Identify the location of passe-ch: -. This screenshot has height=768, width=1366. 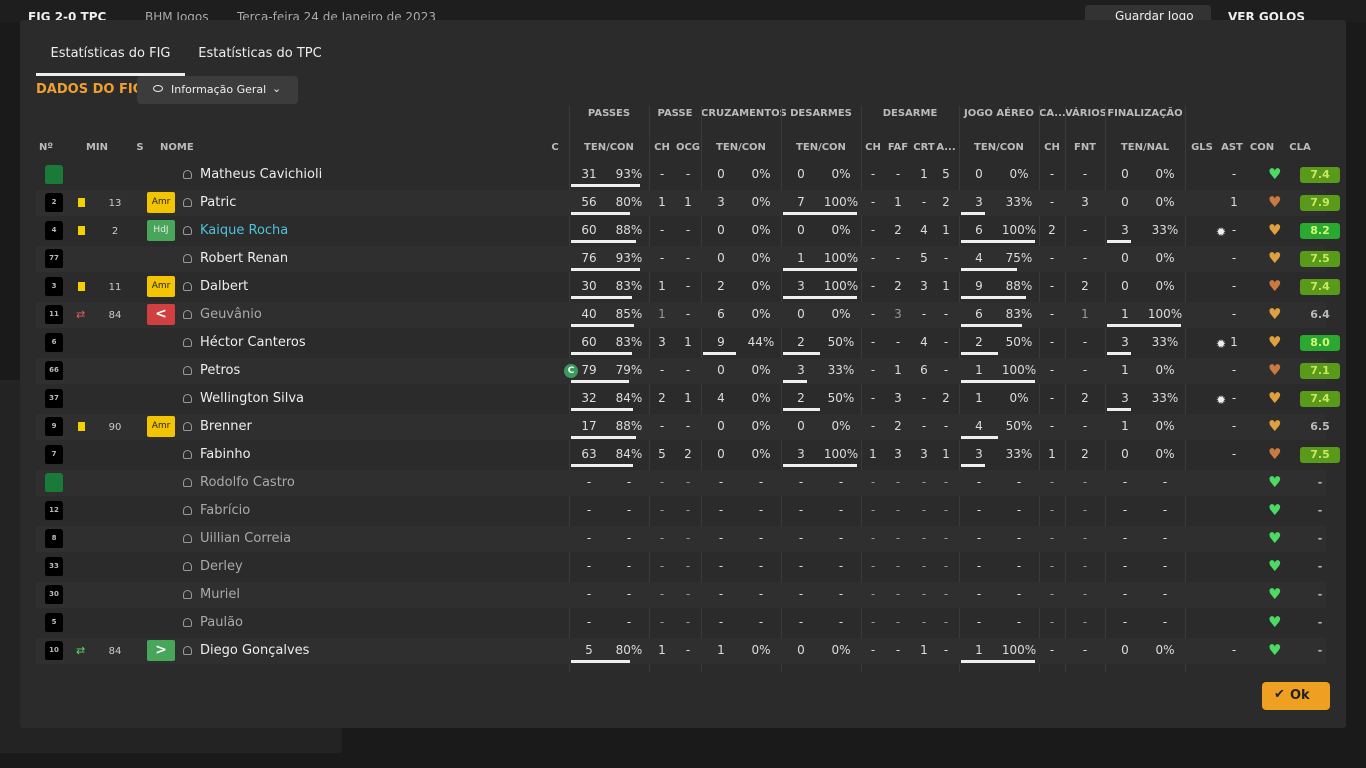
(662, 566).